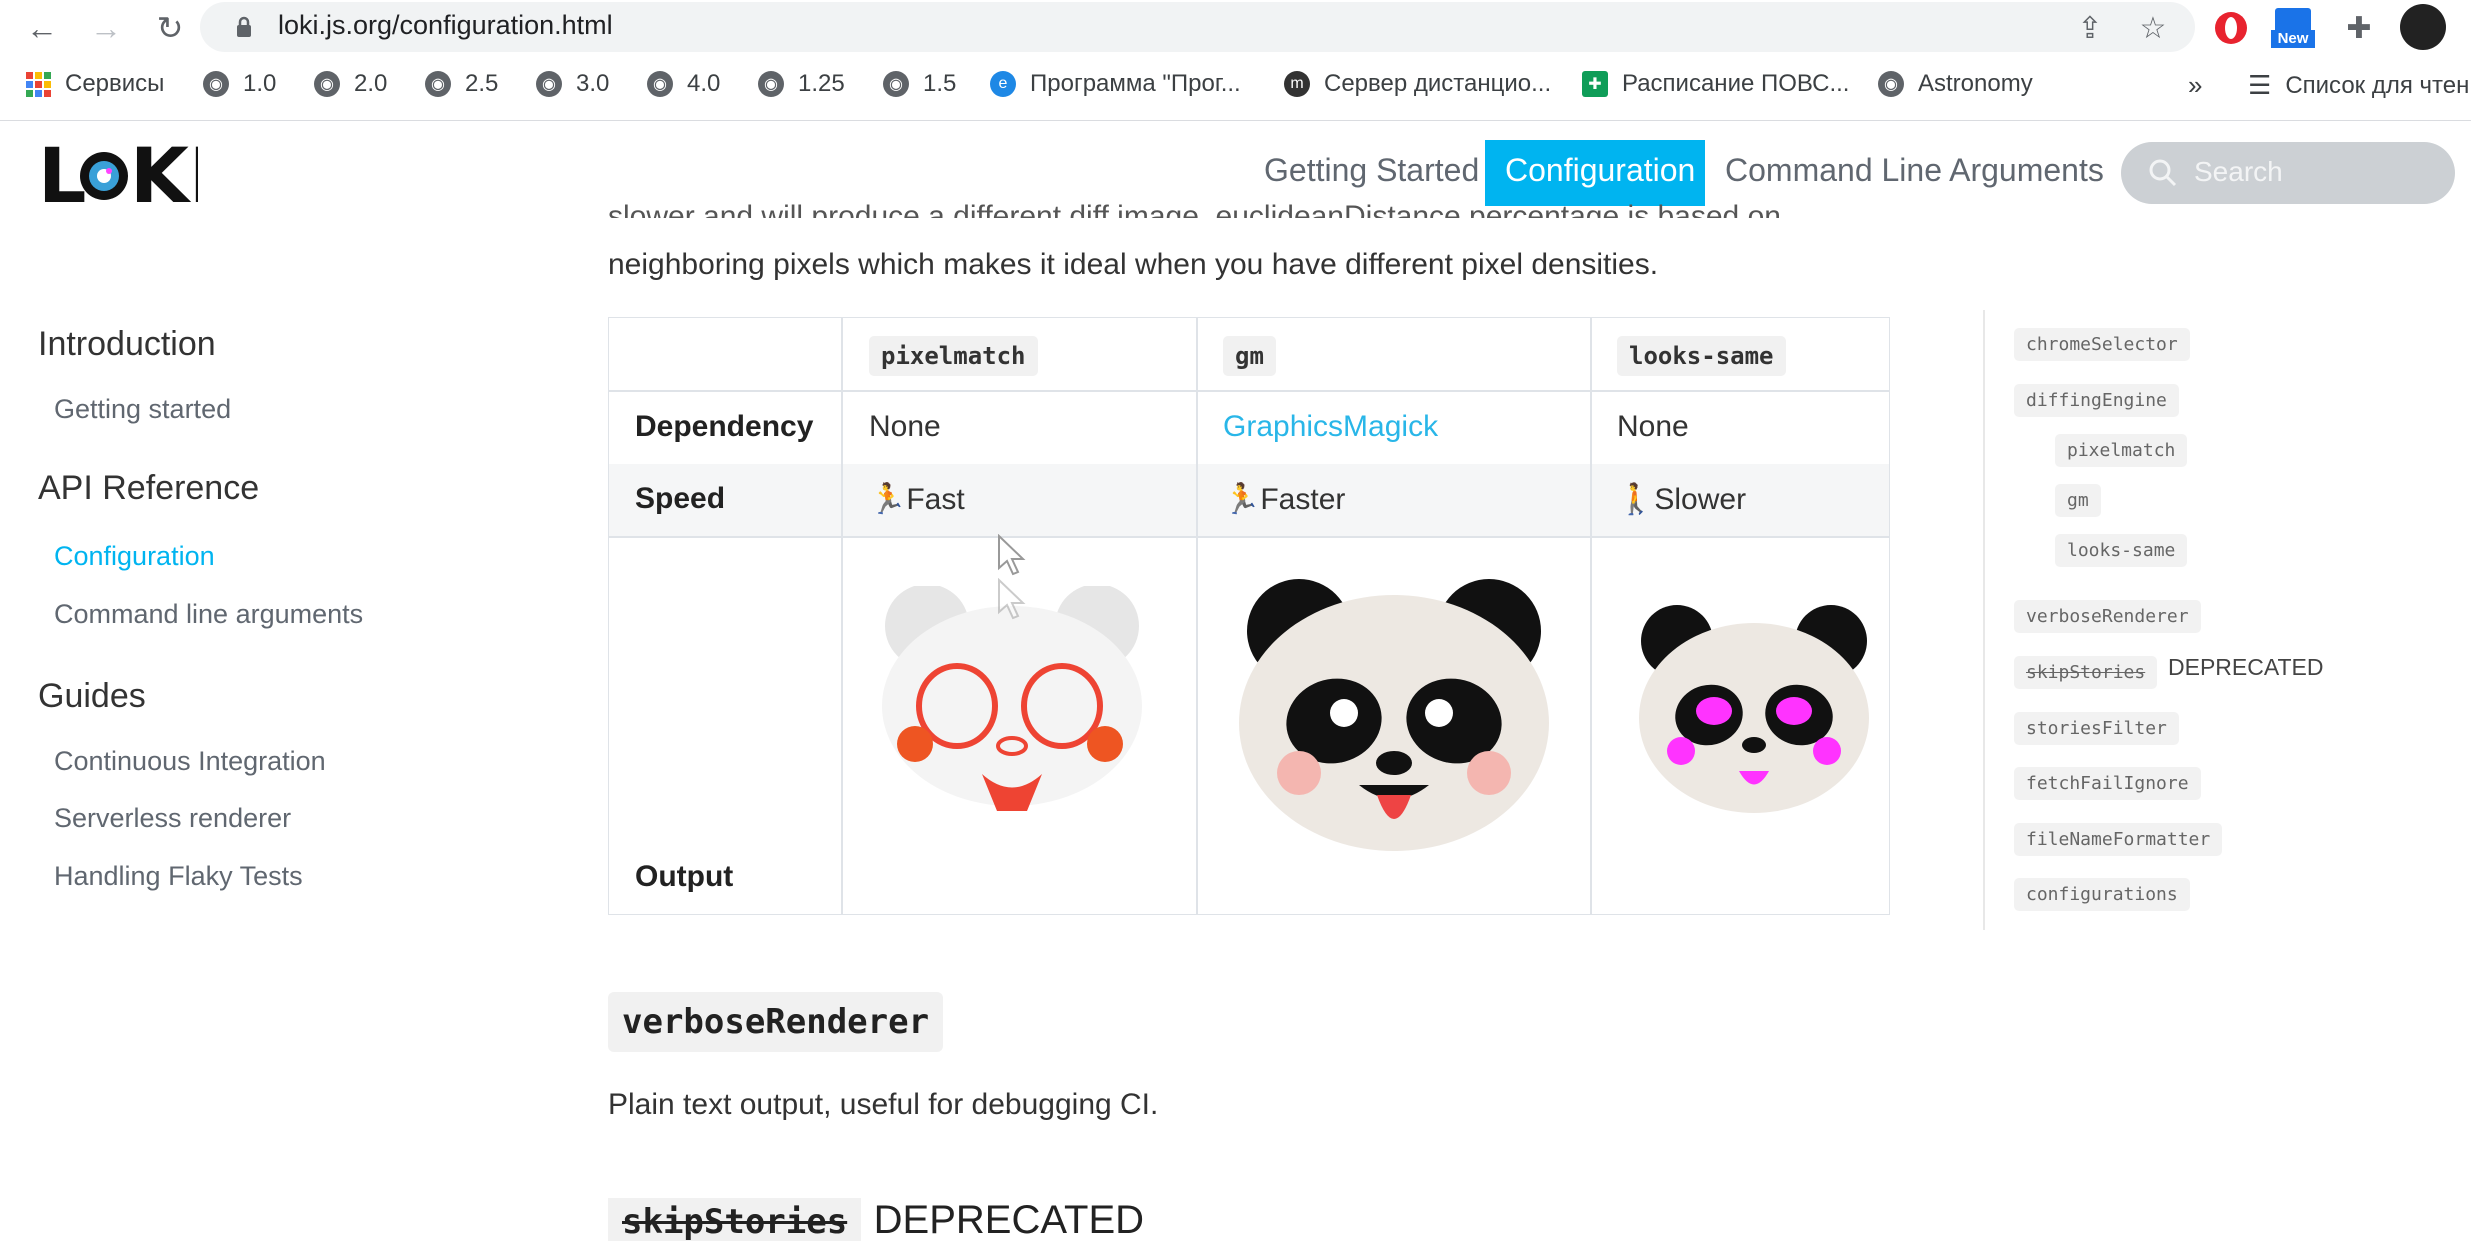  What do you see at coordinates (371, 83) in the screenshot?
I see `bookmark-label: 2.0` at bounding box center [371, 83].